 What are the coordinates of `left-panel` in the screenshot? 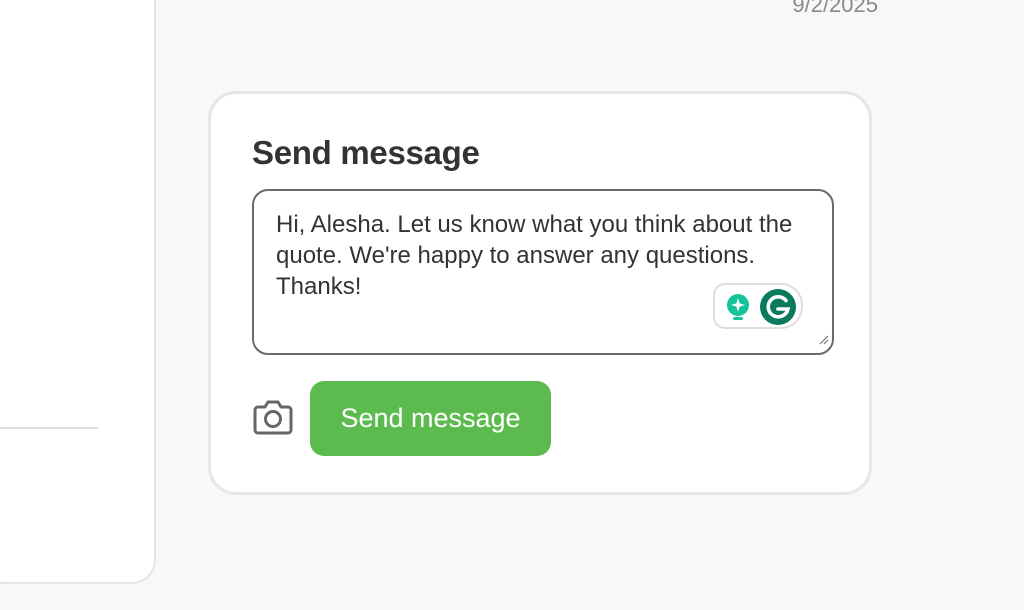 It's located at (78, 292).